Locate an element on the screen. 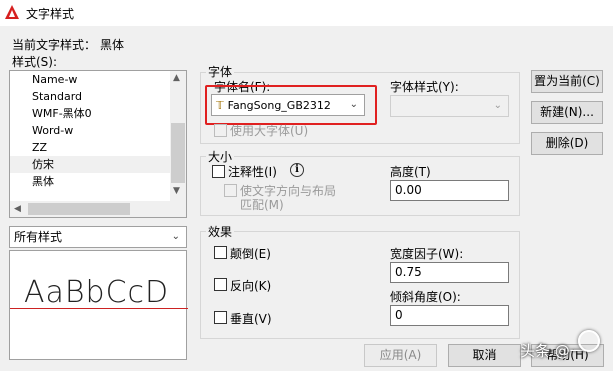  width-factor-label: 宽度因子(W): is located at coordinates (427, 254).